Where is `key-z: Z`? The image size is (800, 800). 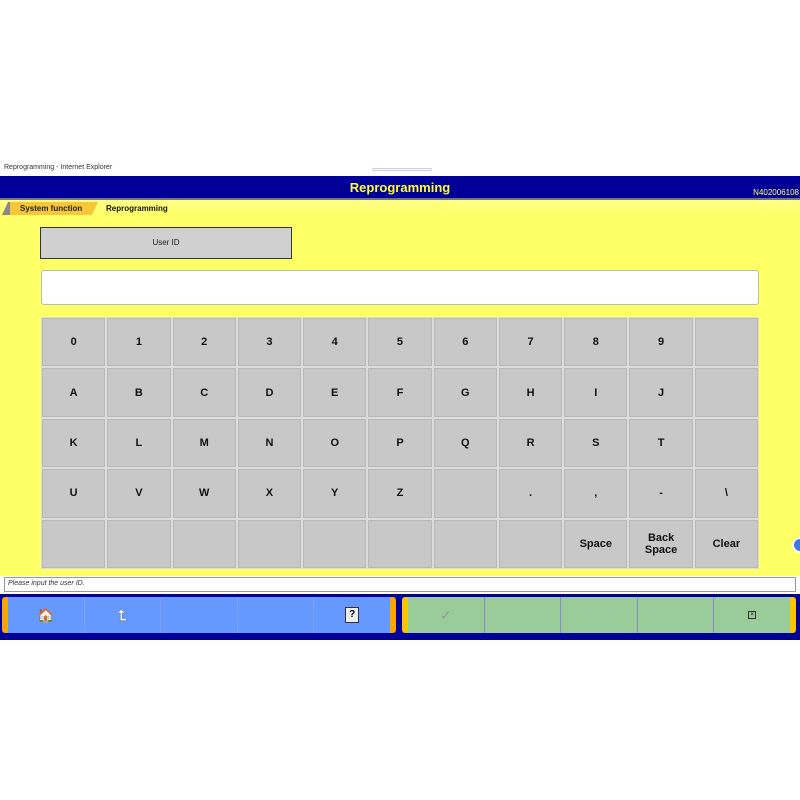 key-z: Z is located at coordinates (400, 493).